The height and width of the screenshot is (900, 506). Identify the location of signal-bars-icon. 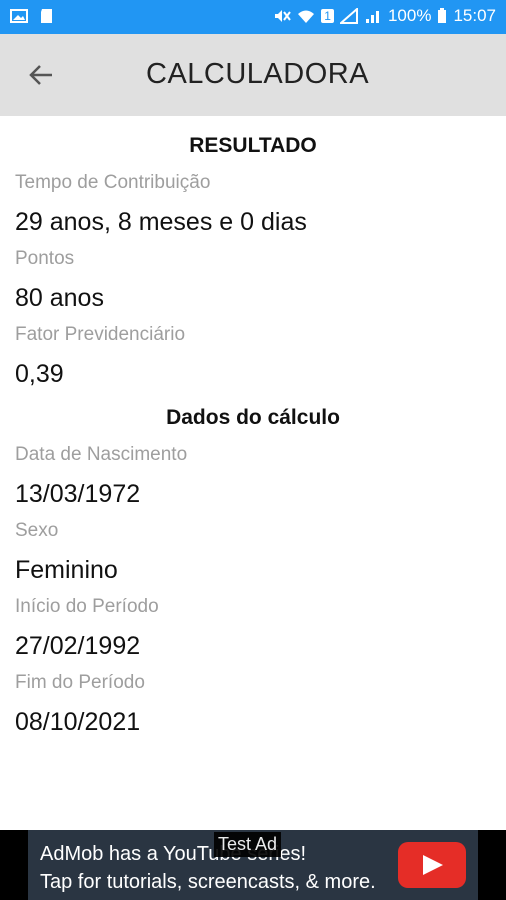
(372, 17).